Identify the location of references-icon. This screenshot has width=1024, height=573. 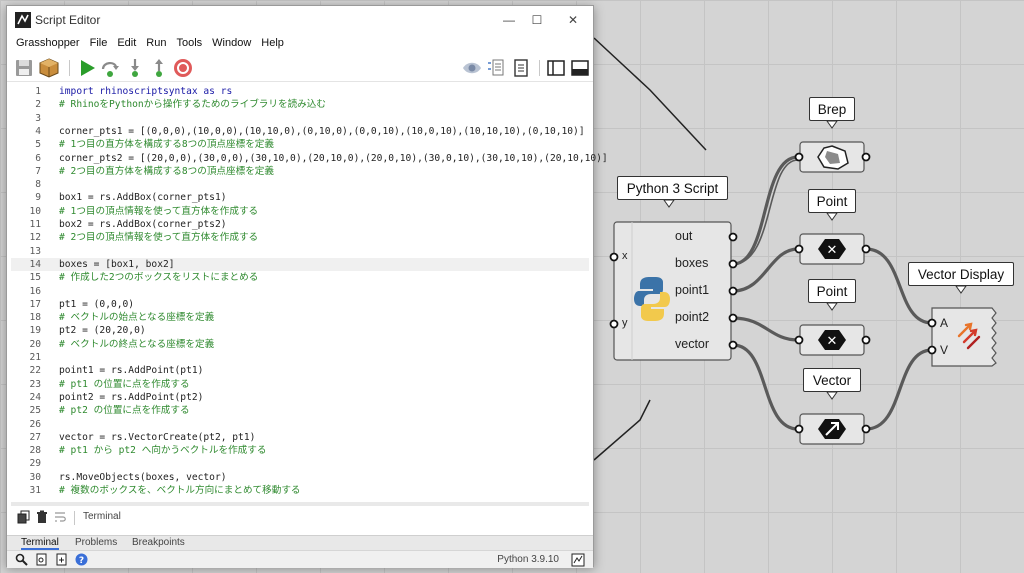
(497, 68).